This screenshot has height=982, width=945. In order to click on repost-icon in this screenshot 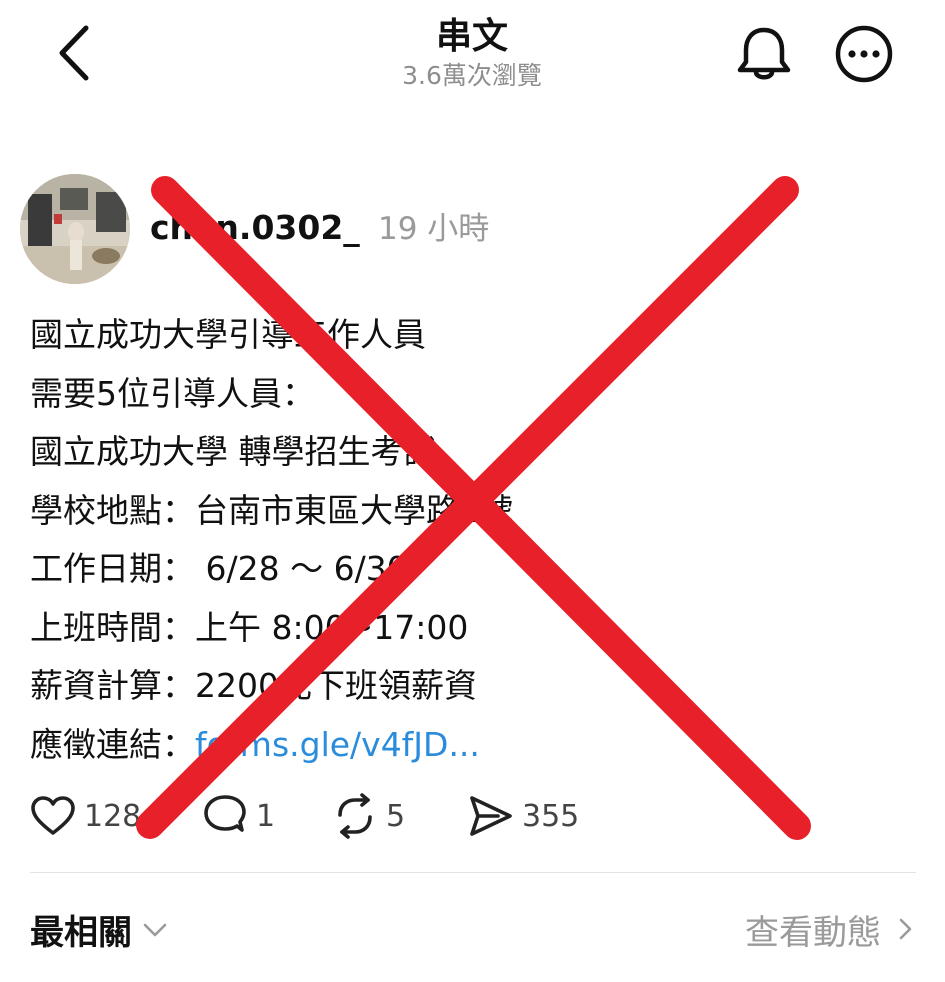, I will do `click(355, 816)`.